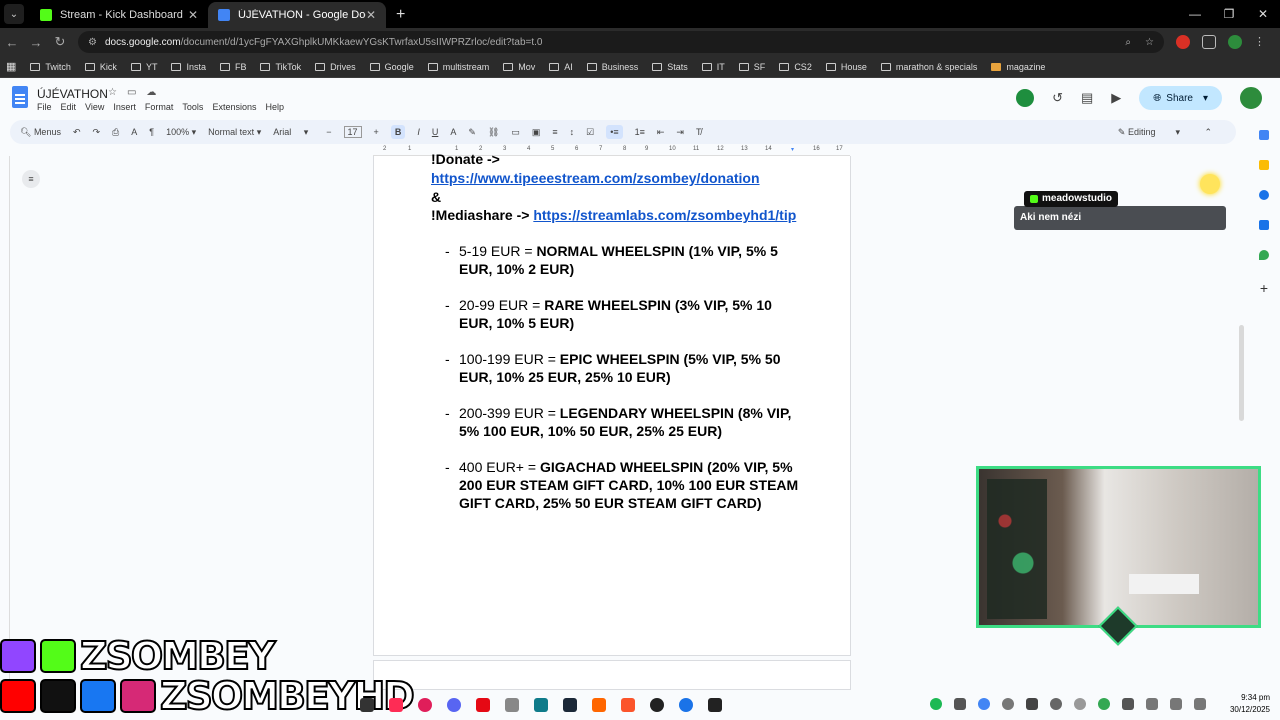  What do you see at coordinates (493, 132) in the screenshot?
I see `link-icon: ⛓` at bounding box center [493, 132].